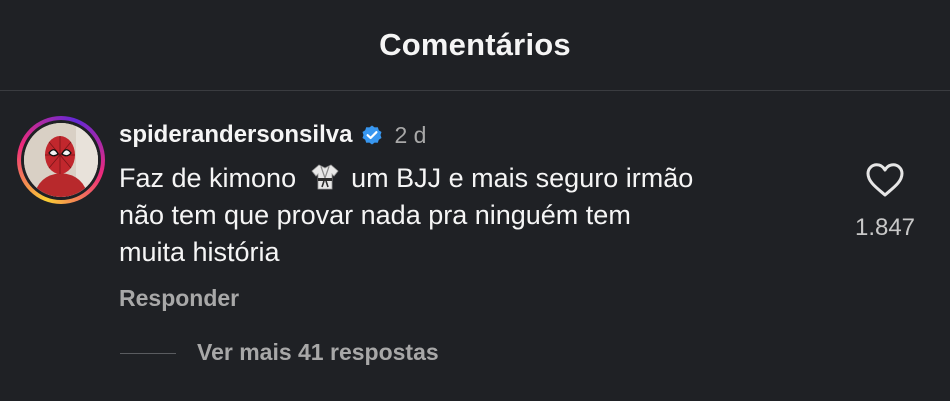 This screenshot has height=401, width=950. I want to click on comment-time: 2 d, so click(410, 134).